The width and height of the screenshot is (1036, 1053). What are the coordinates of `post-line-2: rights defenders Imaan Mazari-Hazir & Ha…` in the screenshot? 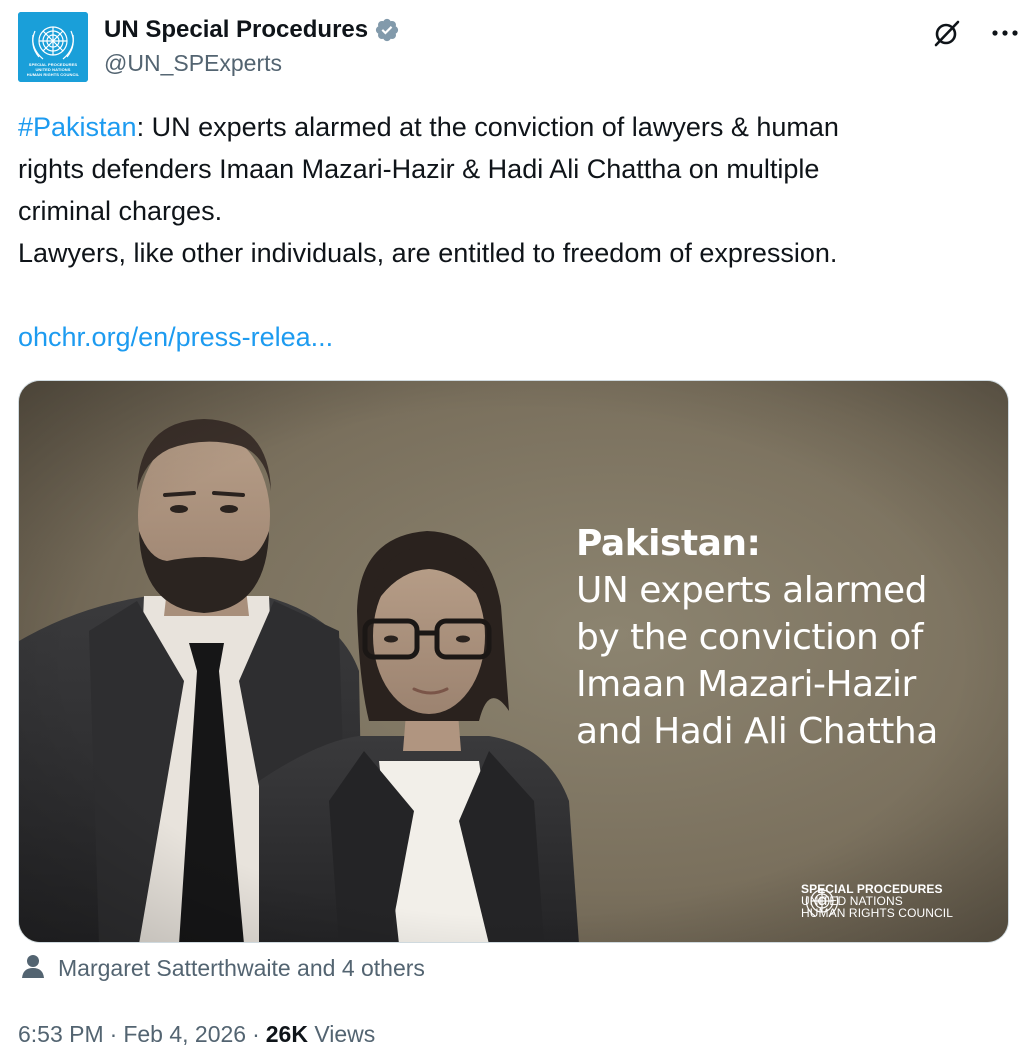 It's located at (419, 169).